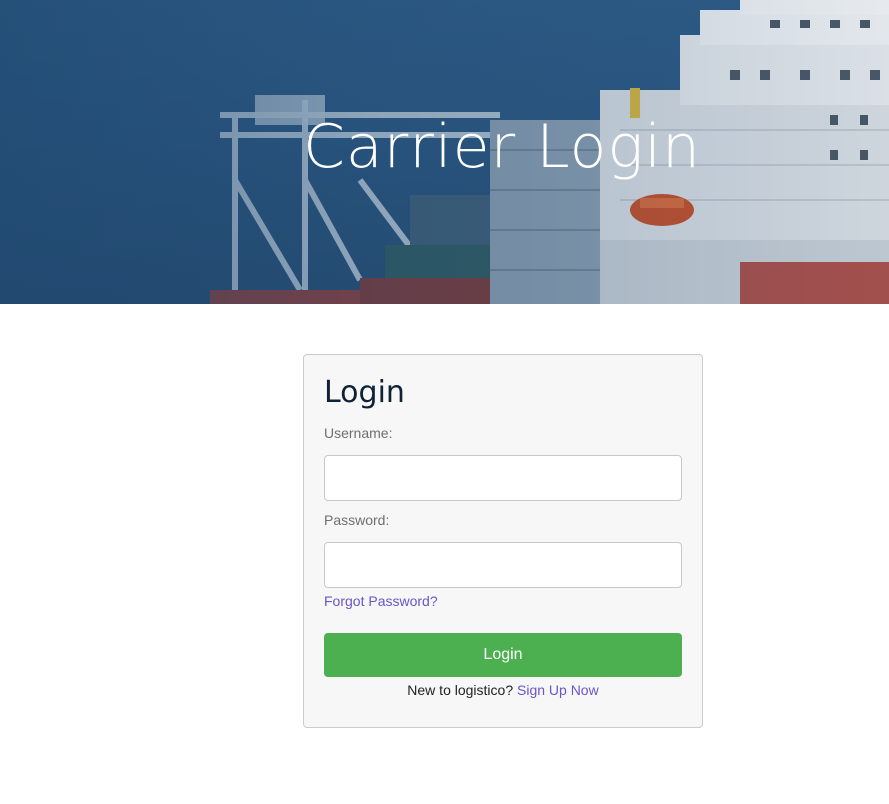  I want to click on username-input, so click(503, 478).